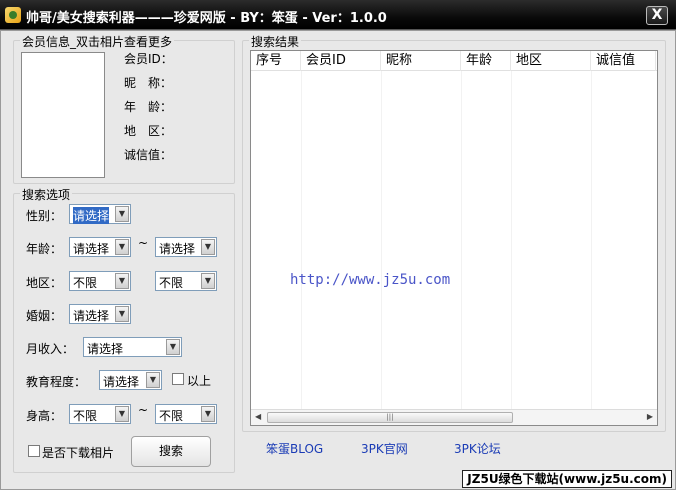 Image resolution: width=676 pixels, height=490 pixels. I want to click on age-label: 年 龄：, so click(148, 107).